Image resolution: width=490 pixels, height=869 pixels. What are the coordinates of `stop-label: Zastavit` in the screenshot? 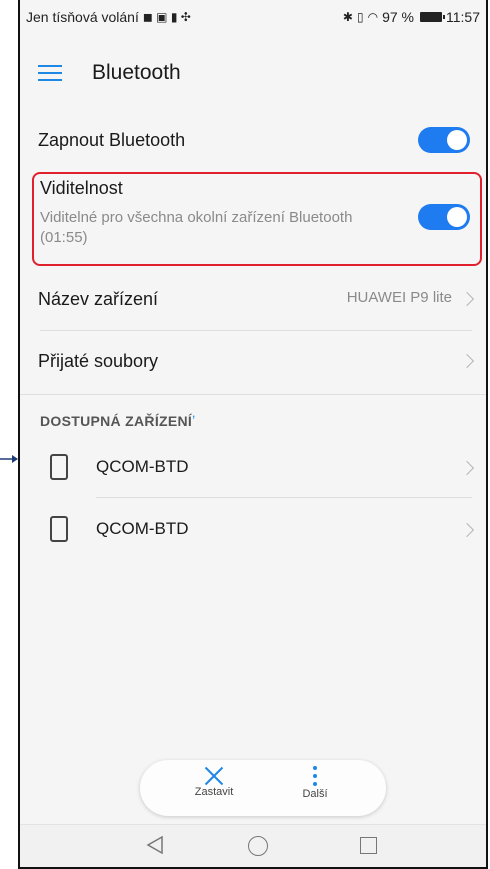 It's located at (214, 792).